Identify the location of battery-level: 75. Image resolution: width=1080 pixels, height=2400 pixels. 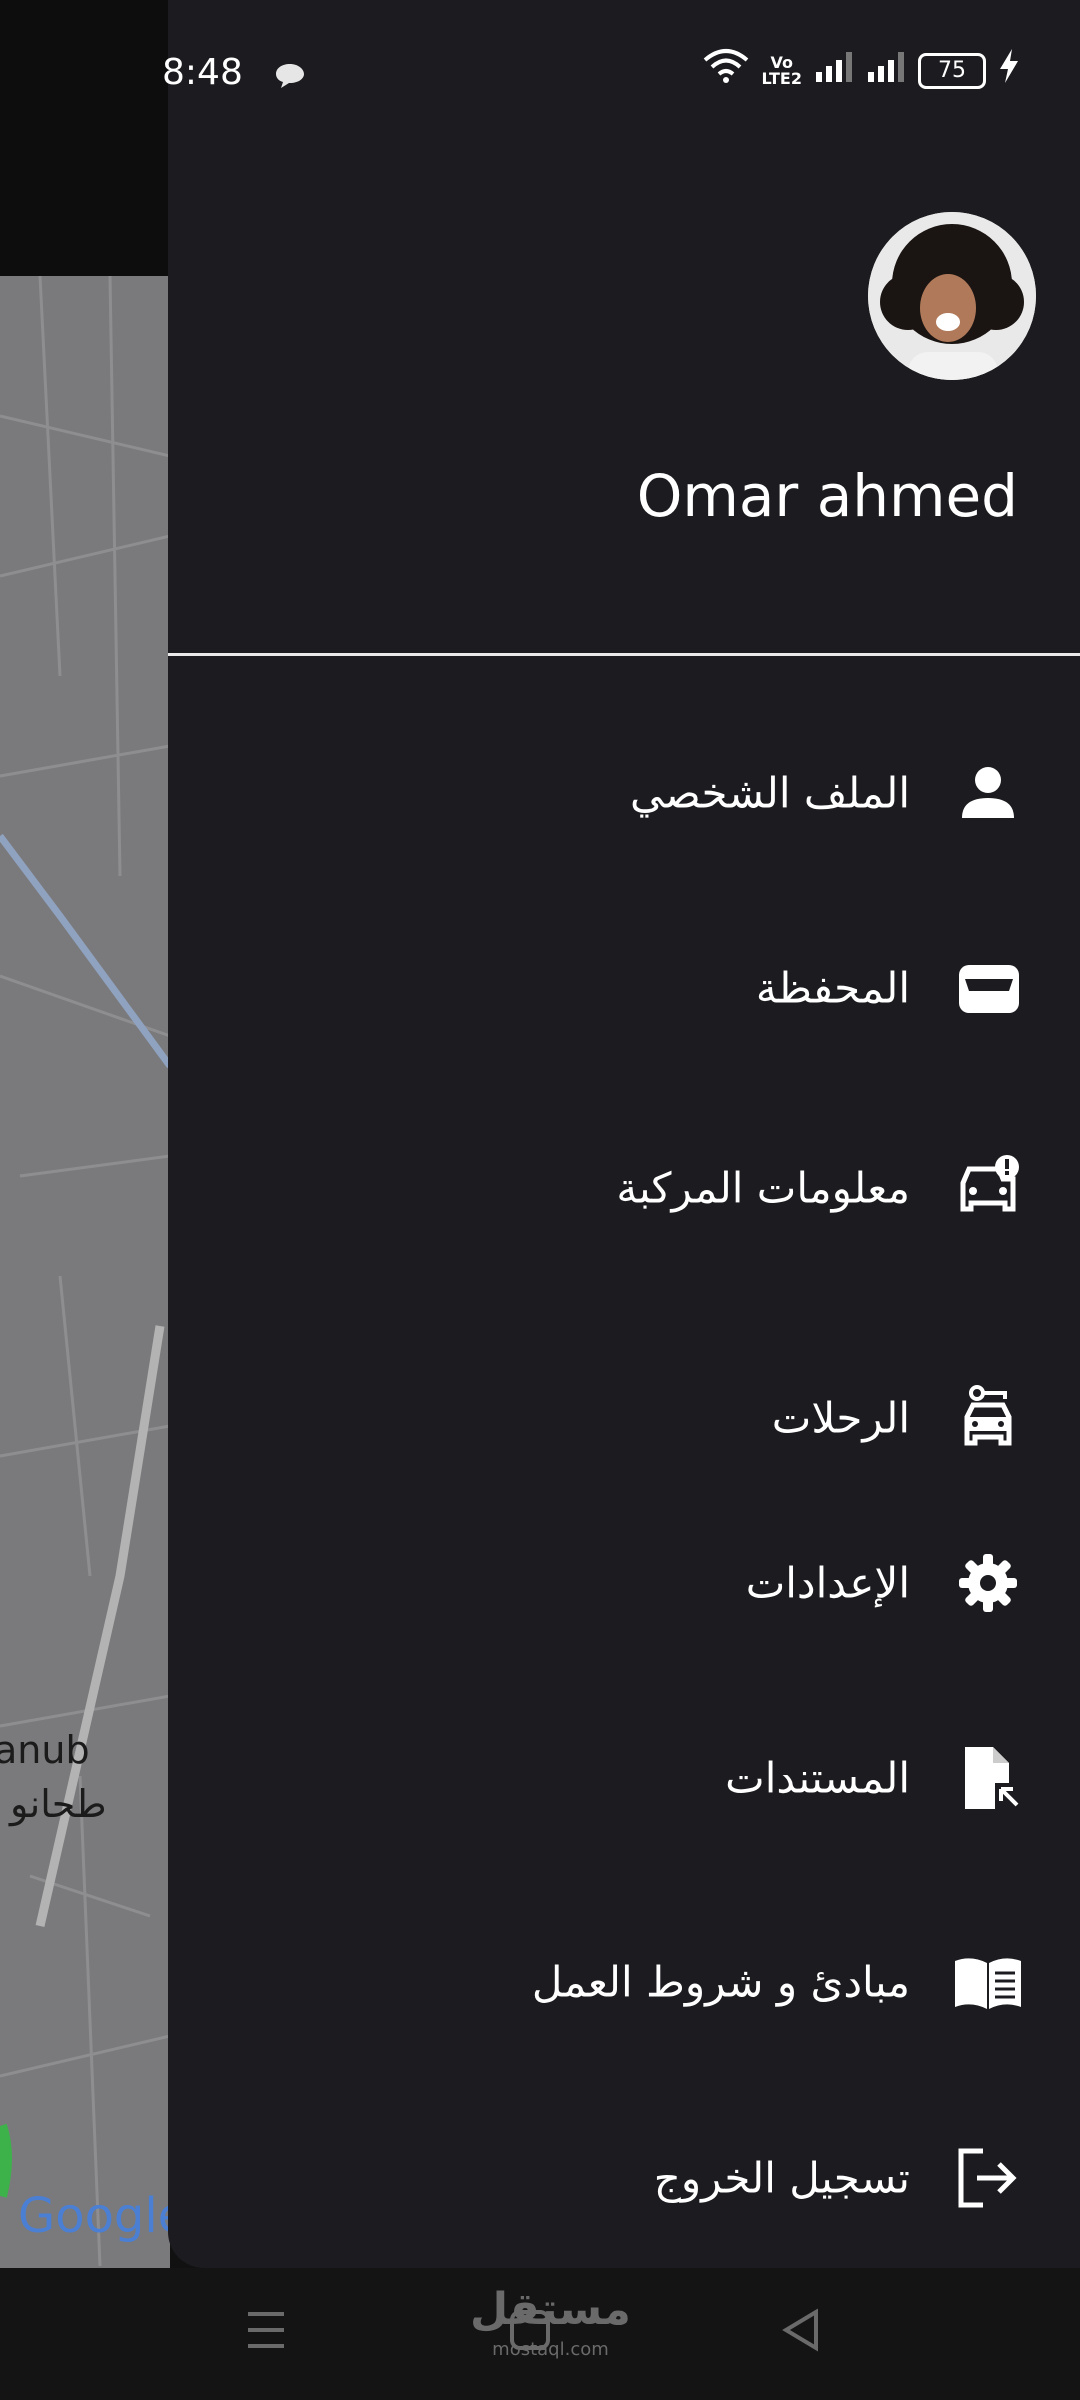
(952, 70).